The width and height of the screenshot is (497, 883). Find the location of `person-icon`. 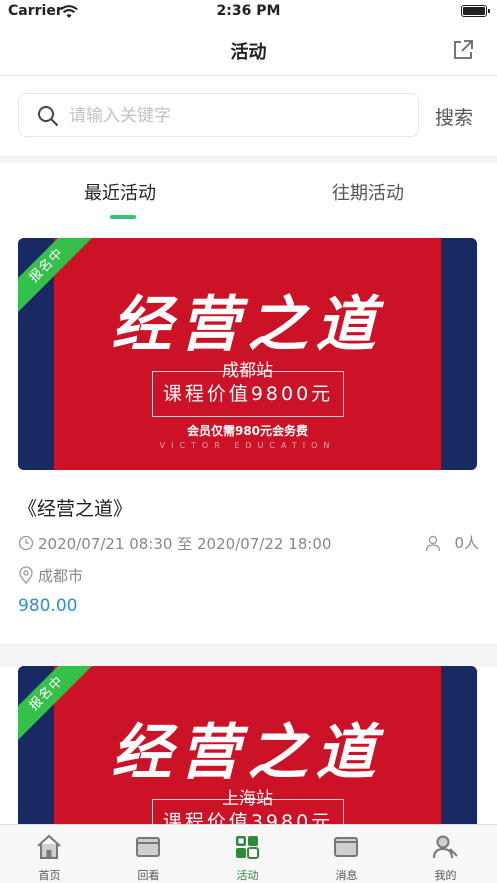

person-icon is located at coordinates (433, 543).